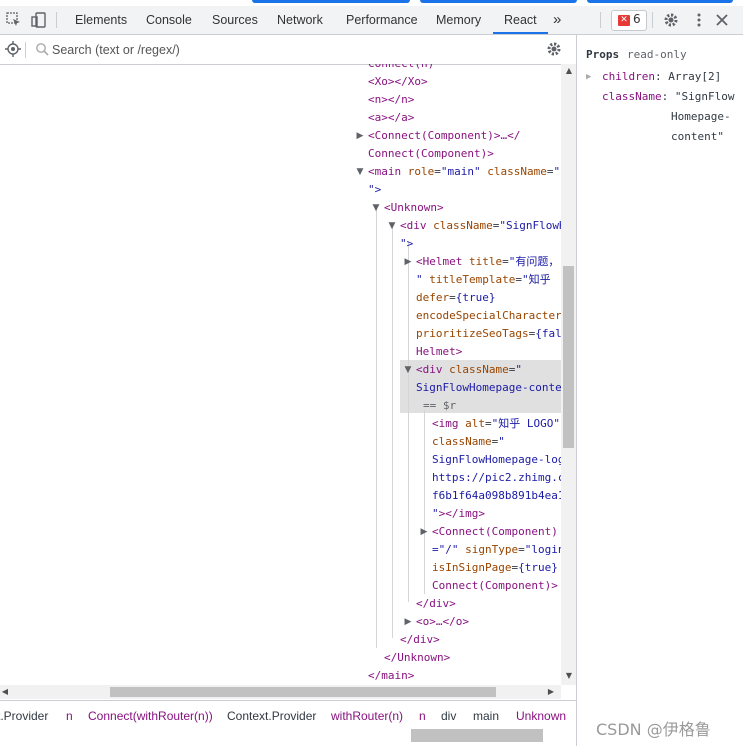  I want to click on tree-node-o: <o>…</o>, so click(442, 622).